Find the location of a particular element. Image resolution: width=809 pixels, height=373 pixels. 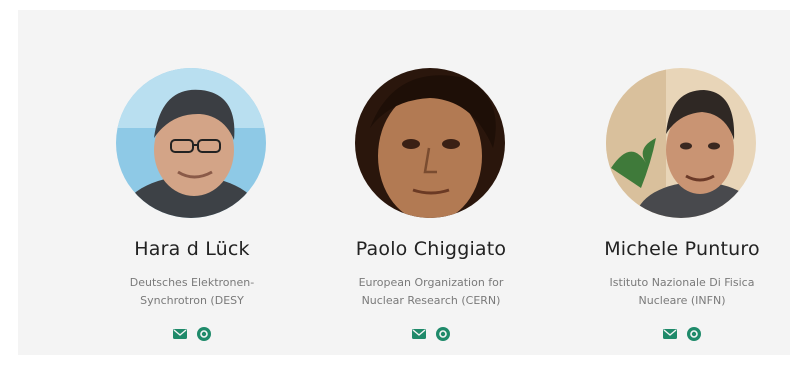

affiliation-line: Synchrotron (DESY is located at coordinates (192, 300).